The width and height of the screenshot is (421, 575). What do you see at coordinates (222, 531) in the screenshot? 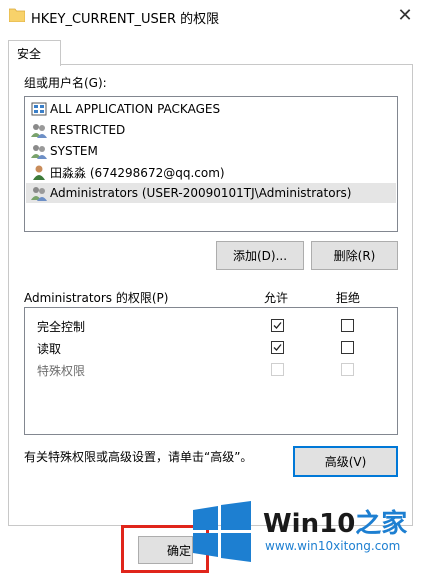
I see `windows-logo-icon` at bounding box center [222, 531].